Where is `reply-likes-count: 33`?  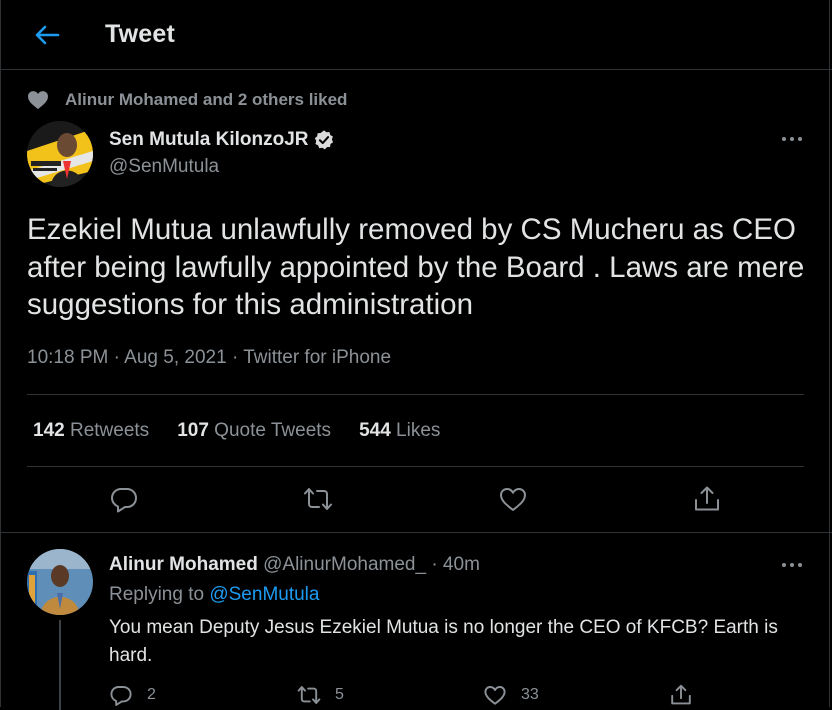 reply-likes-count: 33 is located at coordinates (530, 694).